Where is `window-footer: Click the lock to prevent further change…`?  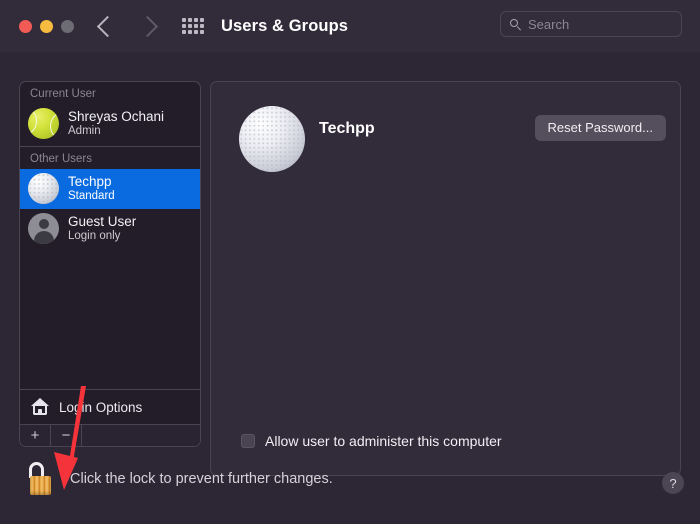 window-footer: Click the lock to prevent further change… is located at coordinates (350, 488).